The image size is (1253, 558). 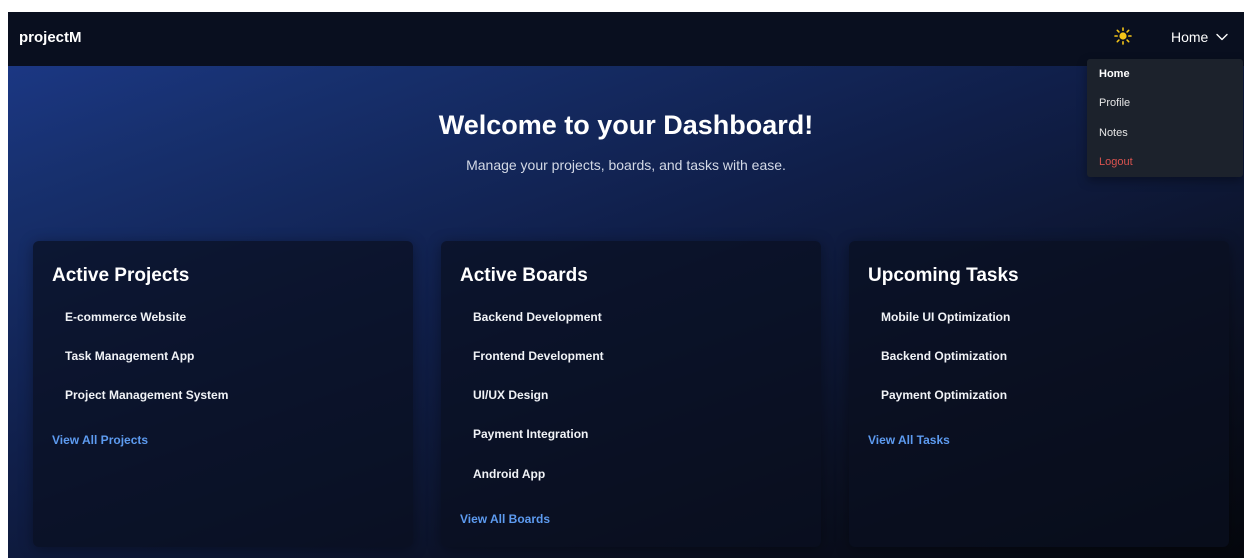 What do you see at coordinates (530, 434) in the screenshot?
I see `list-item: Payment Integration` at bounding box center [530, 434].